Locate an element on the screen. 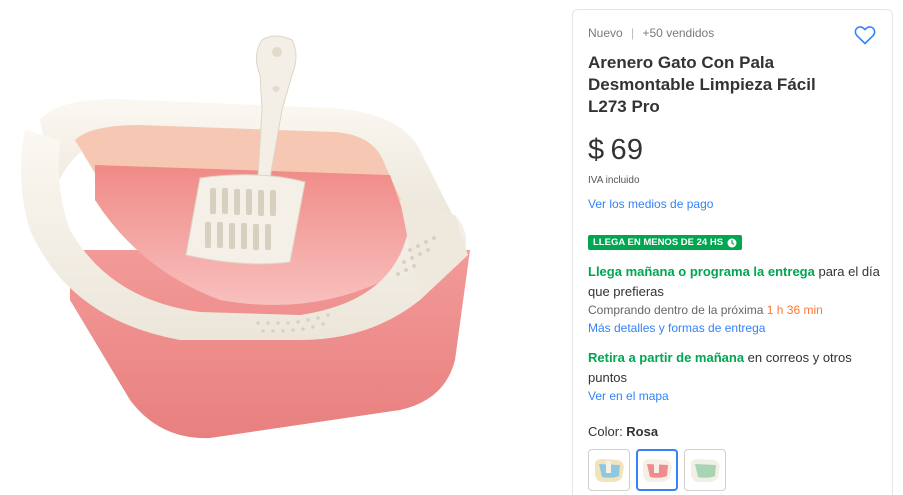 Image resolution: width=903 pixels, height=495 pixels. swatch-celeste is located at coordinates (609, 470).